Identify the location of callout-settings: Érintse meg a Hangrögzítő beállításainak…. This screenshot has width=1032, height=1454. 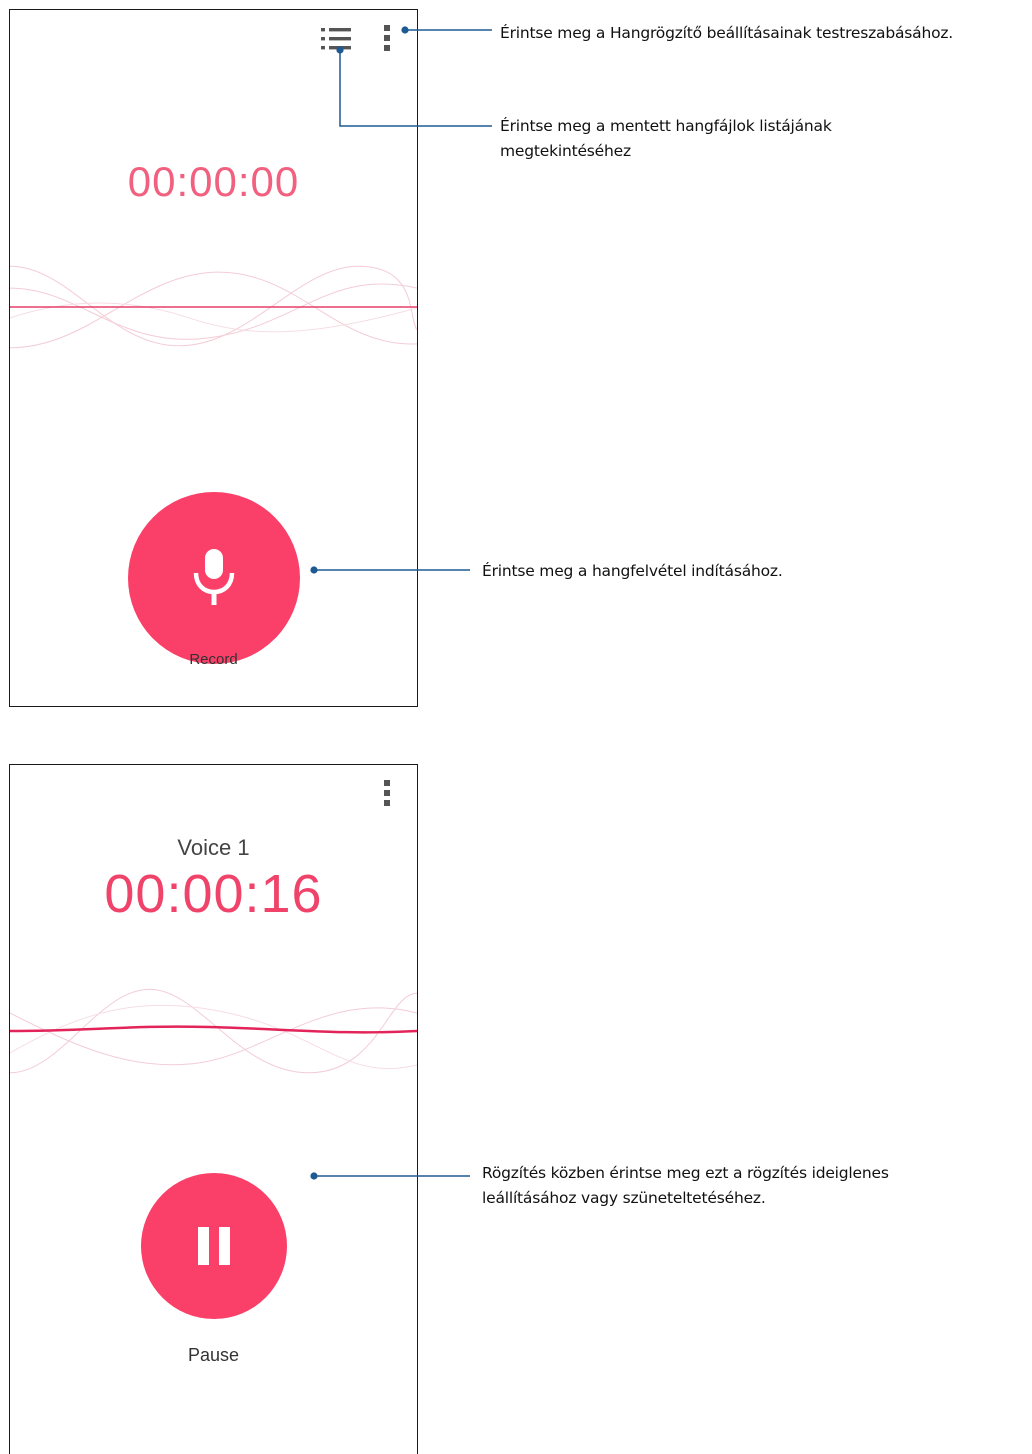
(727, 33).